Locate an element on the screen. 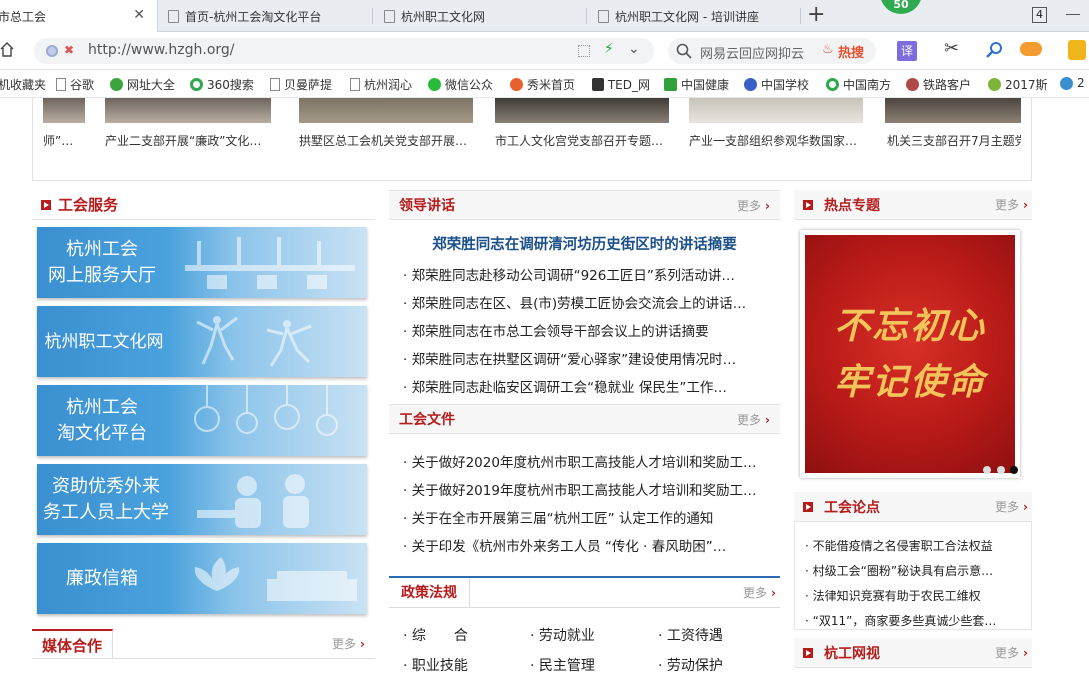  media-more-link: 更多 › is located at coordinates (348, 643).